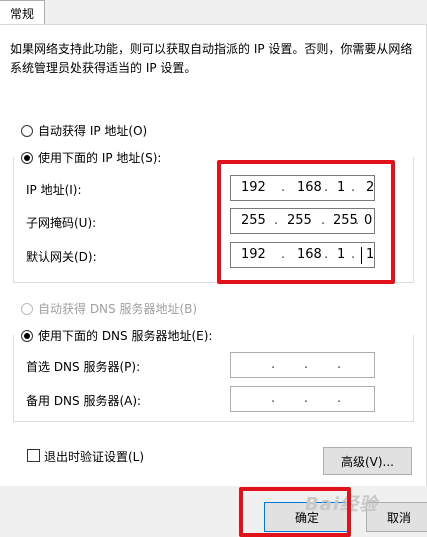 The height and width of the screenshot is (537, 427). Describe the element at coordinates (27, 309) in the screenshot. I see `auto-dns-radio` at that location.